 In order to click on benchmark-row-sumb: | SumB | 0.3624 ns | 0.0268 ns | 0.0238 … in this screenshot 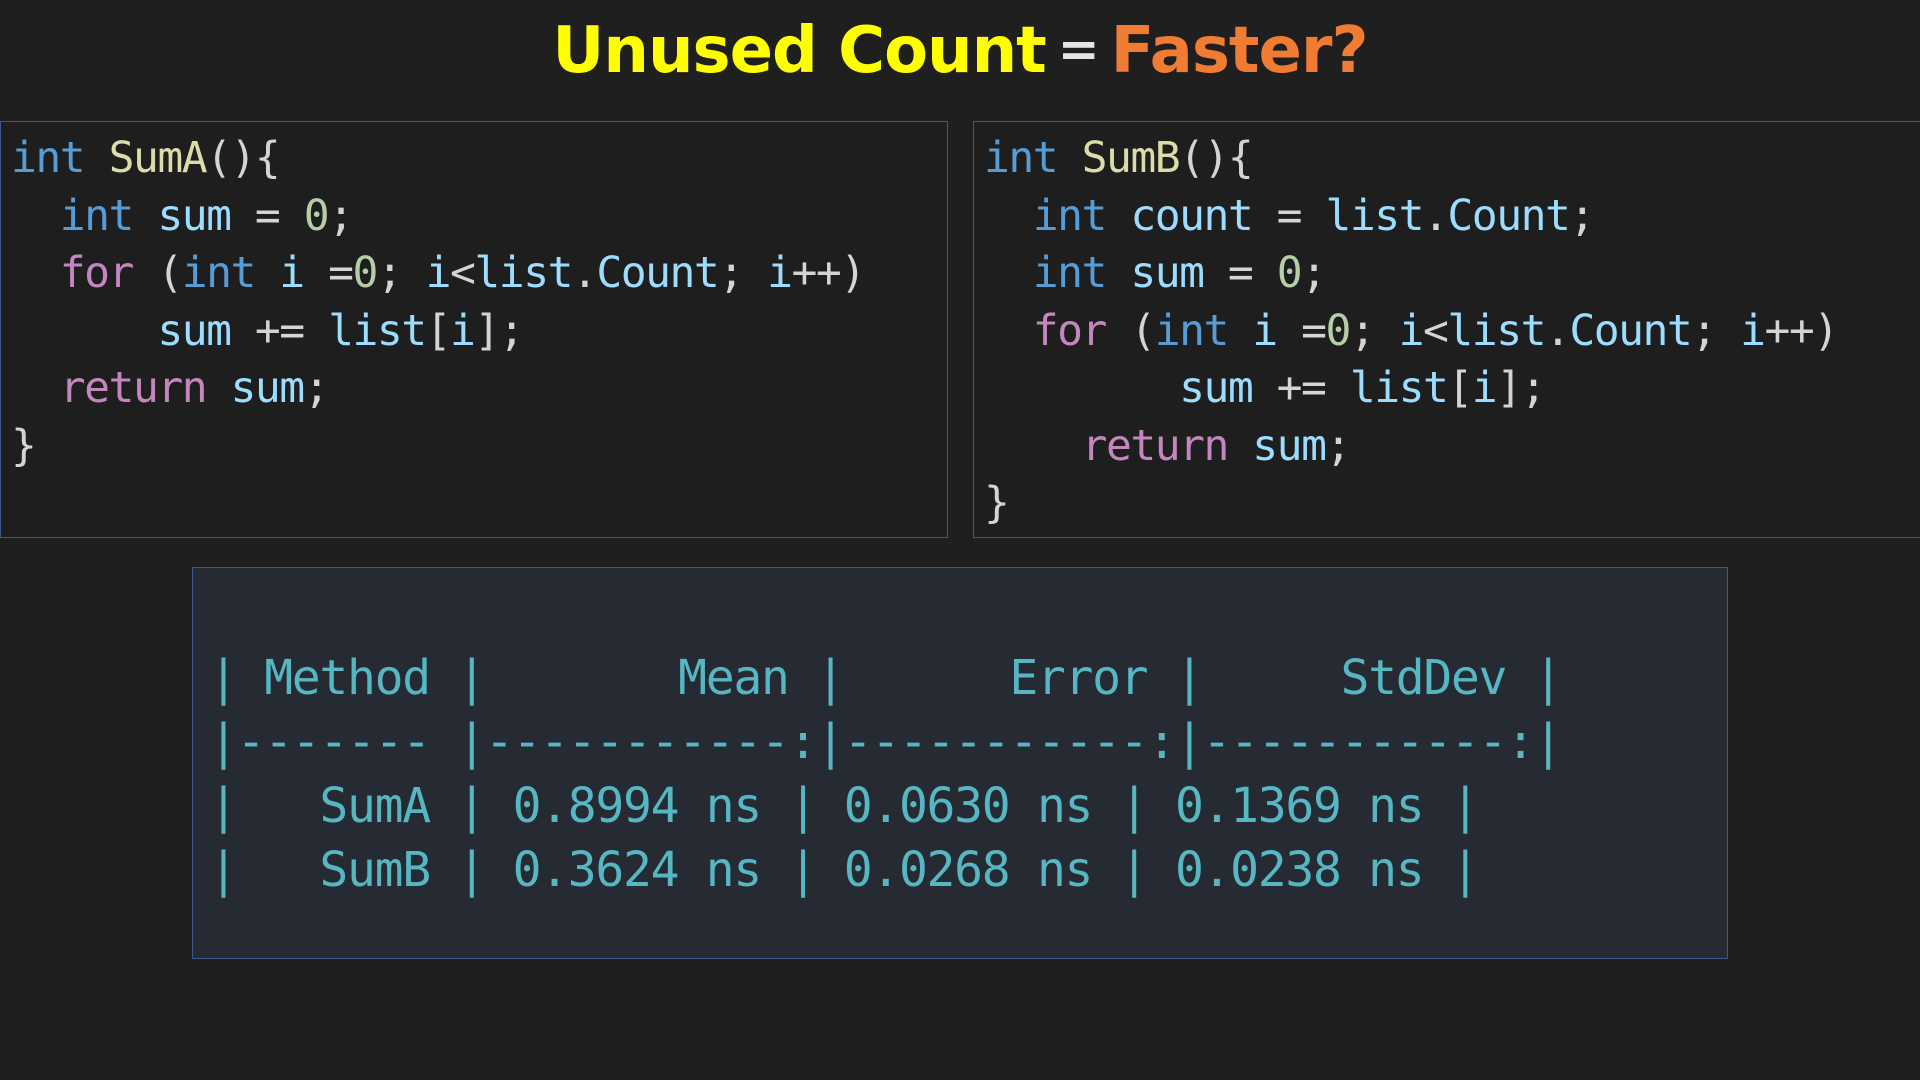, I will do `click(844, 870)`.